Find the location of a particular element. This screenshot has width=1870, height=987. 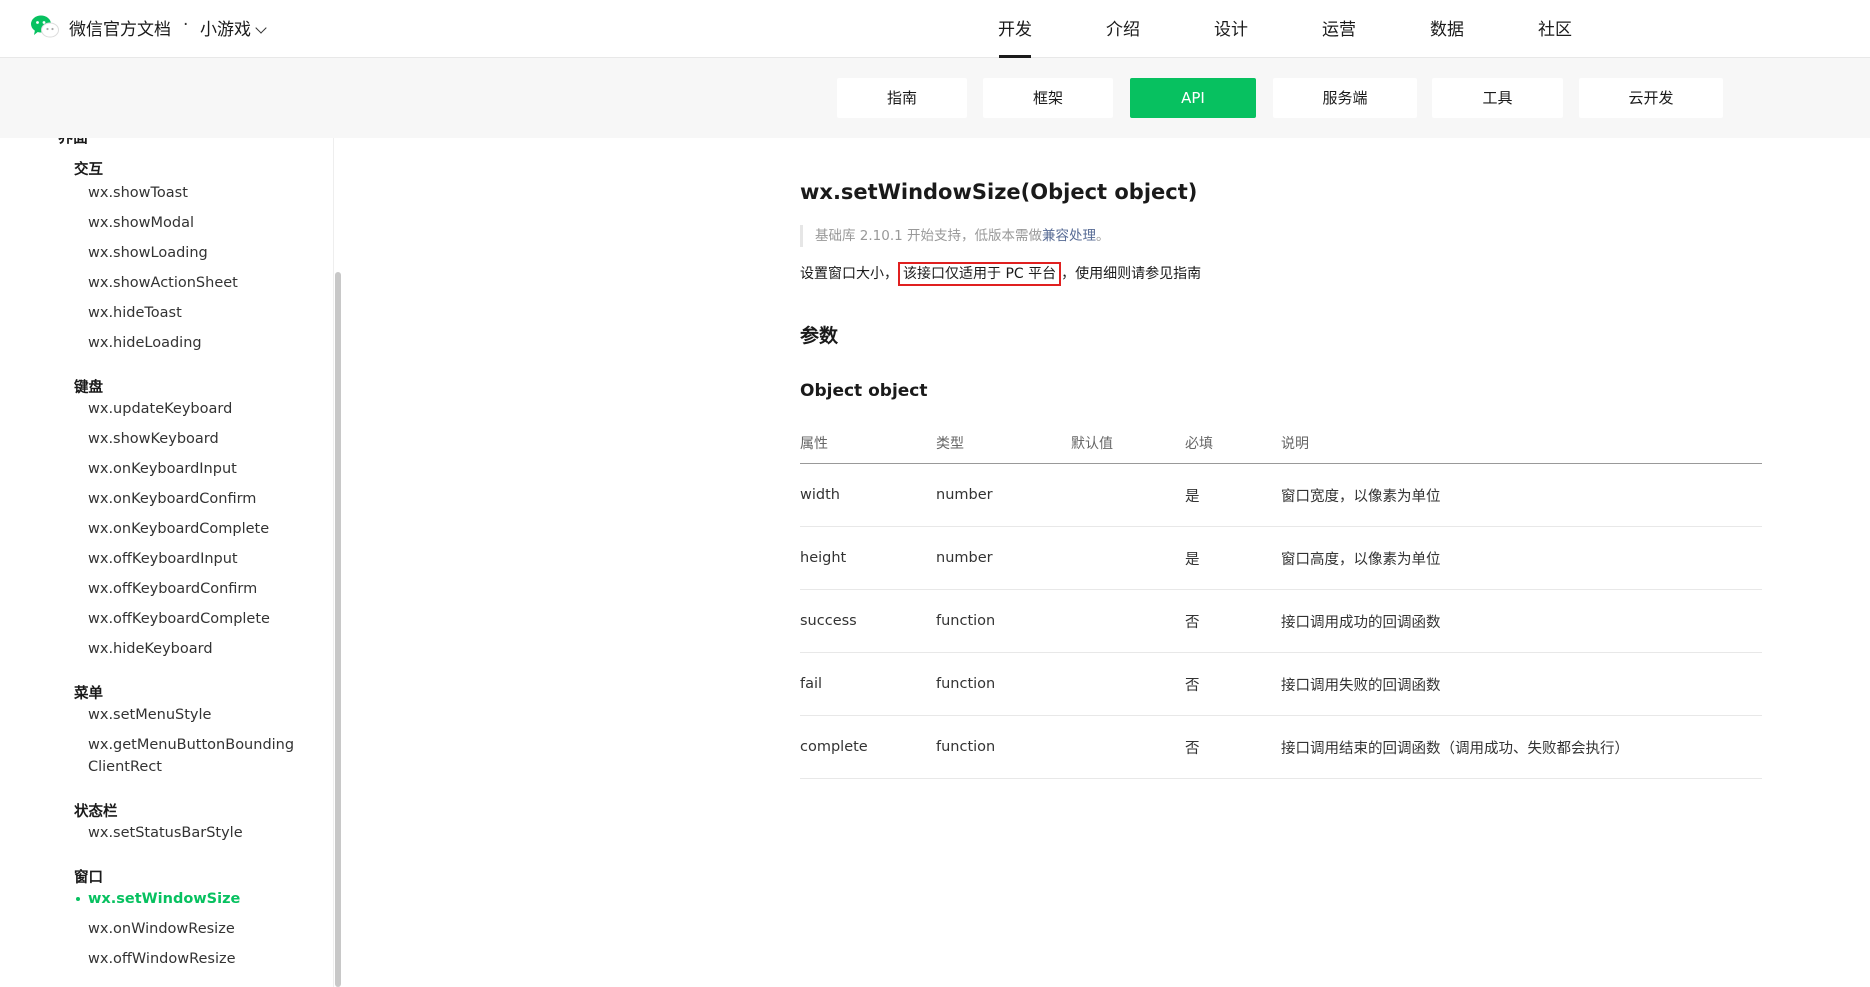

params-heading: 参数 is located at coordinates (819, 336).